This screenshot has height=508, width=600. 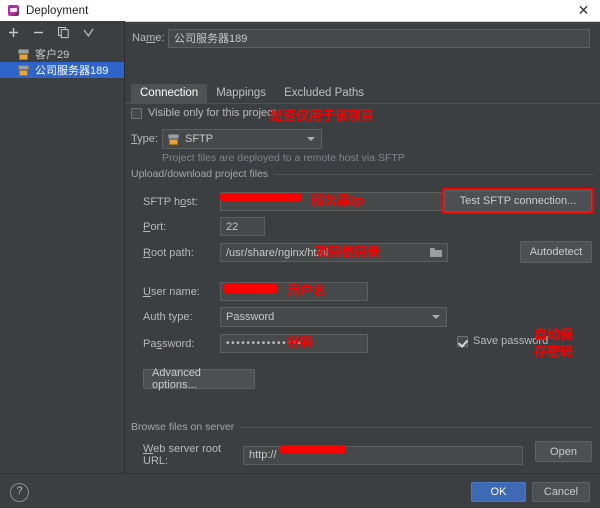 I want to click on folder-icon, so click(x=436, y=252).